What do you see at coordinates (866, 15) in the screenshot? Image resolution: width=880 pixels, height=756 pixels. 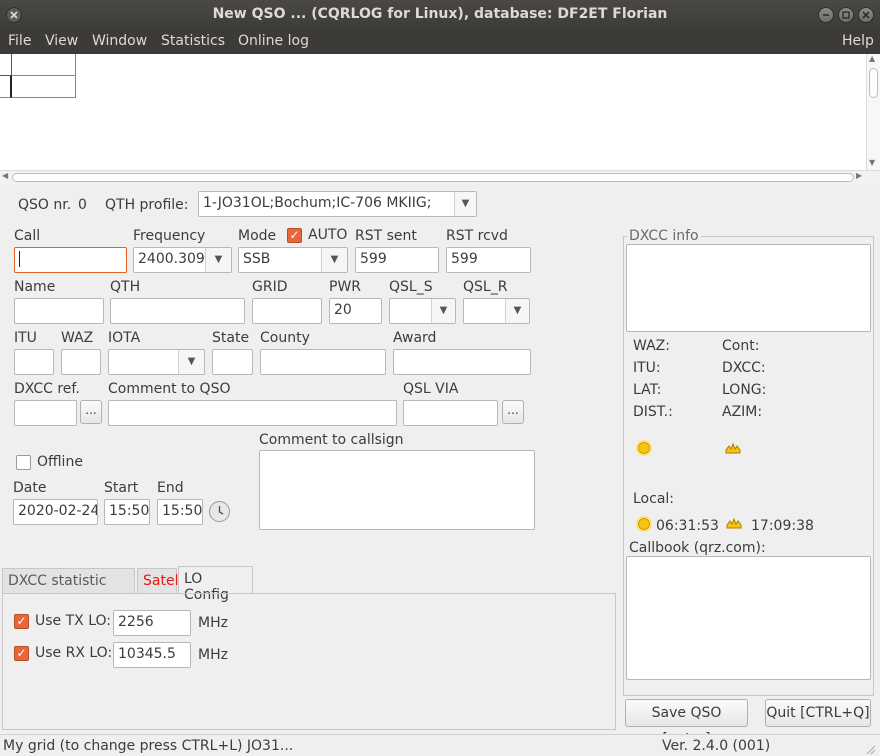 I see `close-window-icon` at bounding box center [866, 15].